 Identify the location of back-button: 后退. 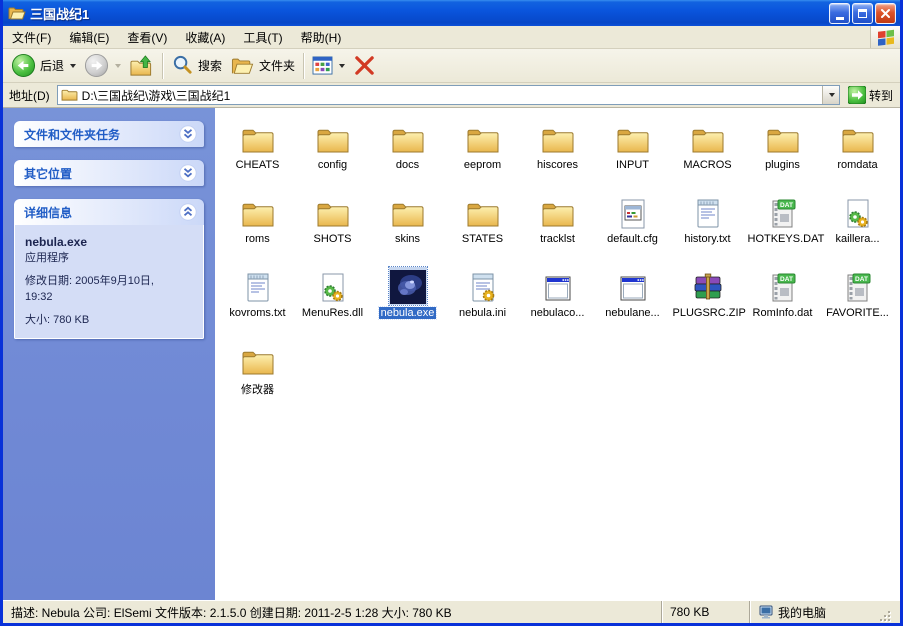
(43, 65).